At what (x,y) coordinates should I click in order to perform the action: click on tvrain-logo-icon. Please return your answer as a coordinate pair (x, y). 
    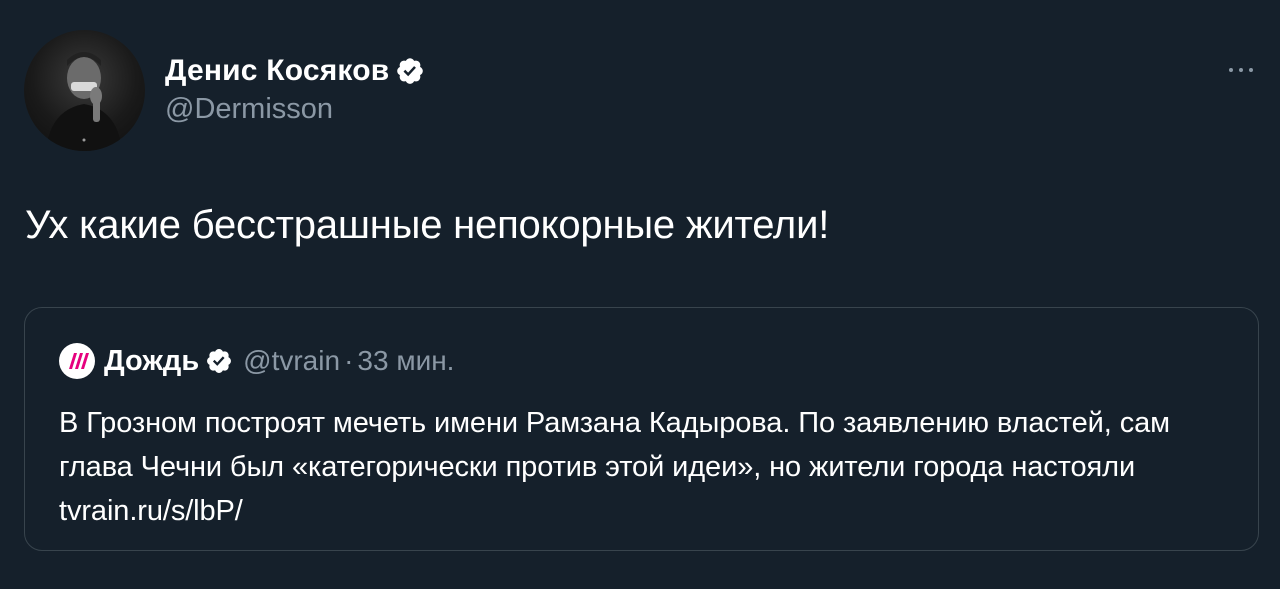
    Looking at the image, I should click on (77, 361).